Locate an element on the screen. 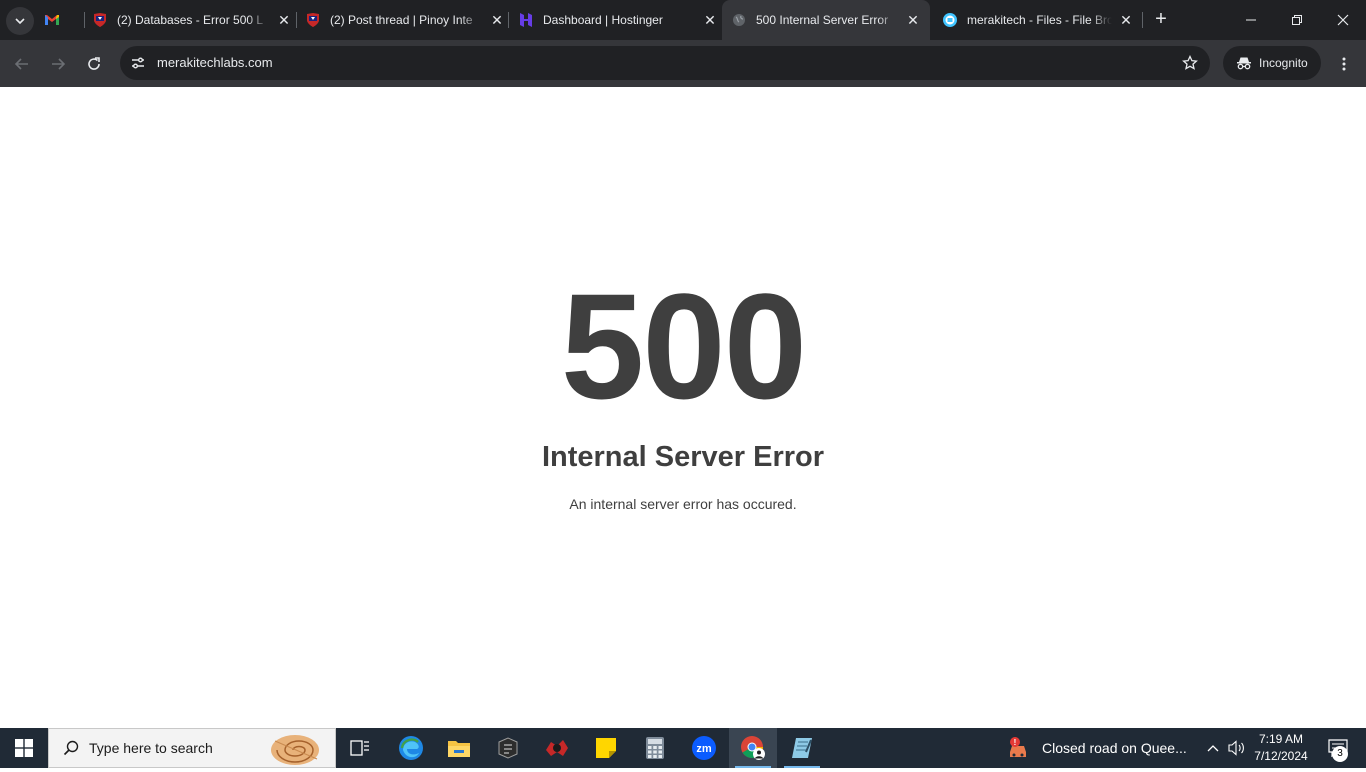  search-placeholder: Type here to search is located at coordinates (151, 748).